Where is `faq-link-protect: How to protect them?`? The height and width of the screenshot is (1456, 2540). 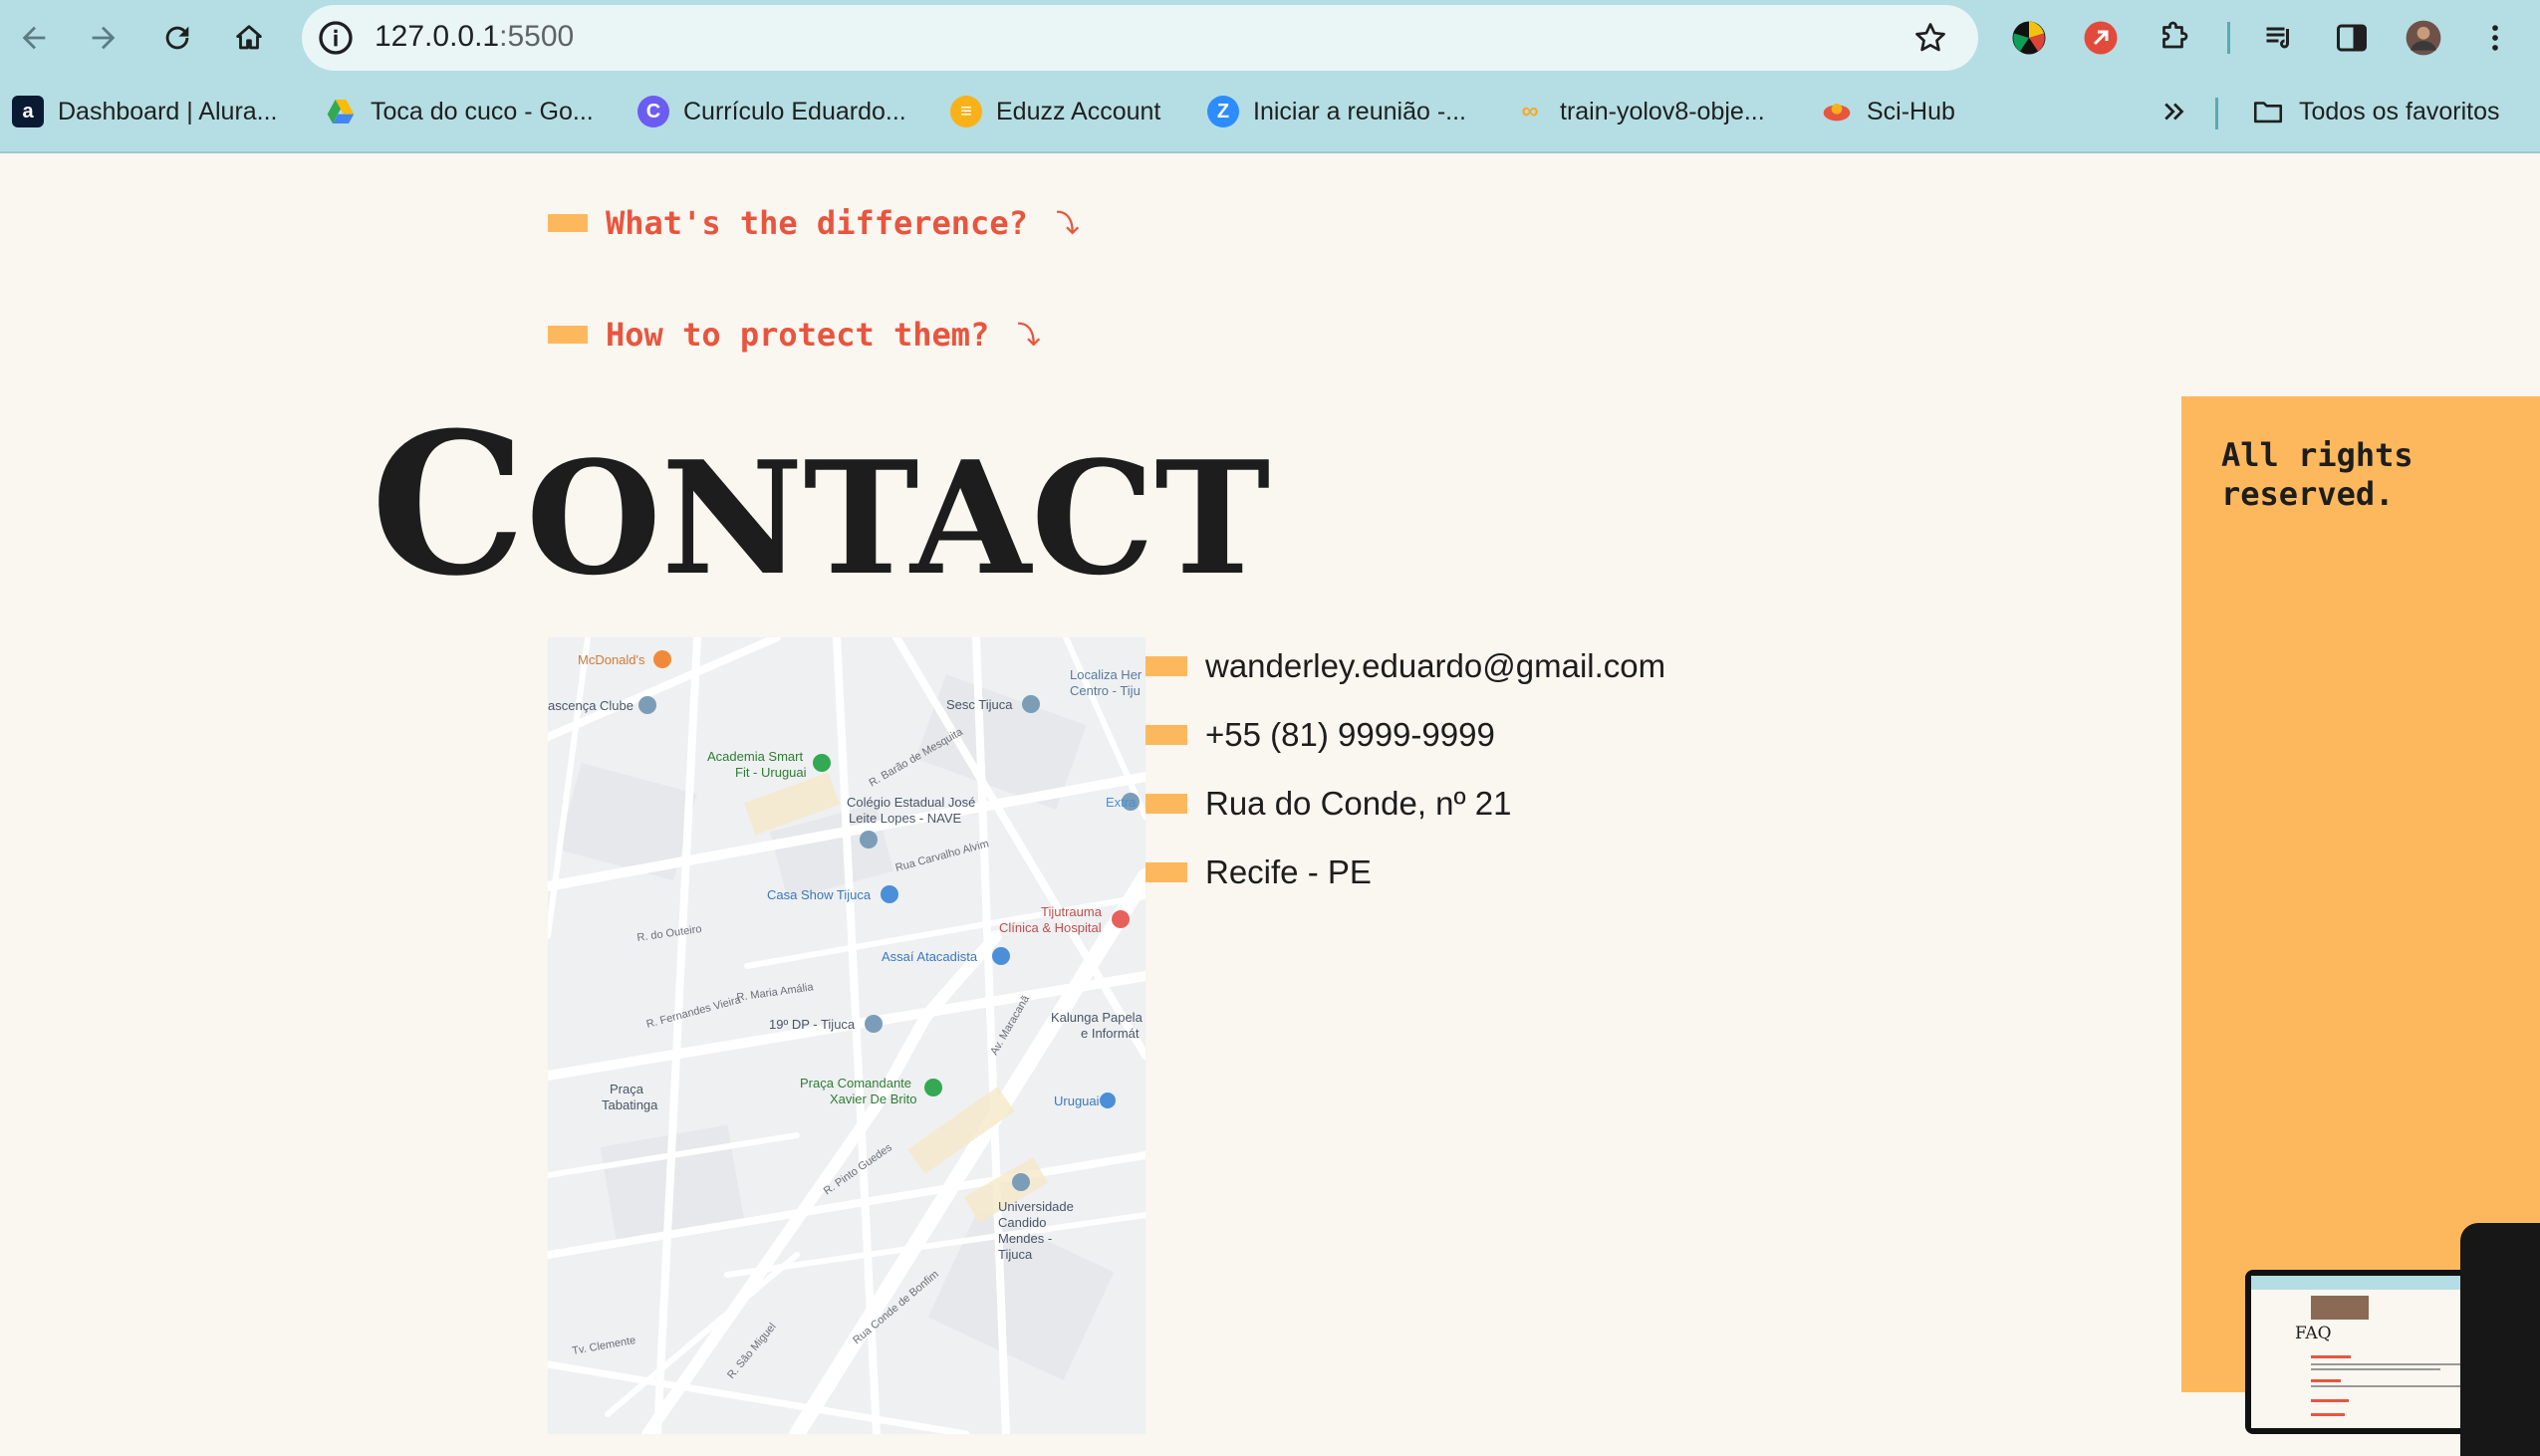 faq-link-protect: How to protect them? is located at coordinates (796, 335).